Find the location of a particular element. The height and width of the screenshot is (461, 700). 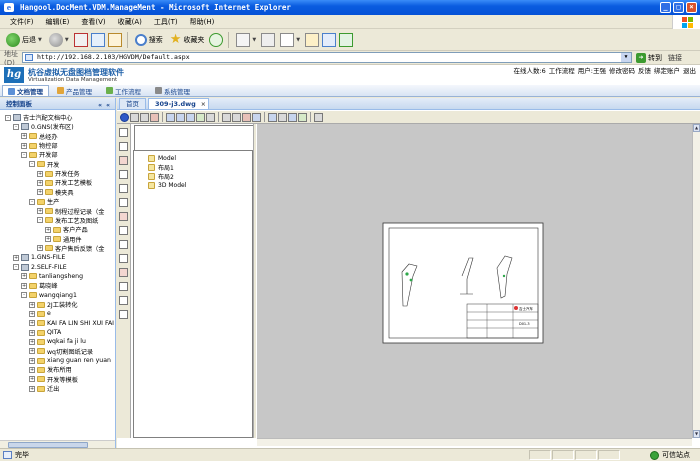

tree-node: + 发布所用 is located at coordinates (50, 369).